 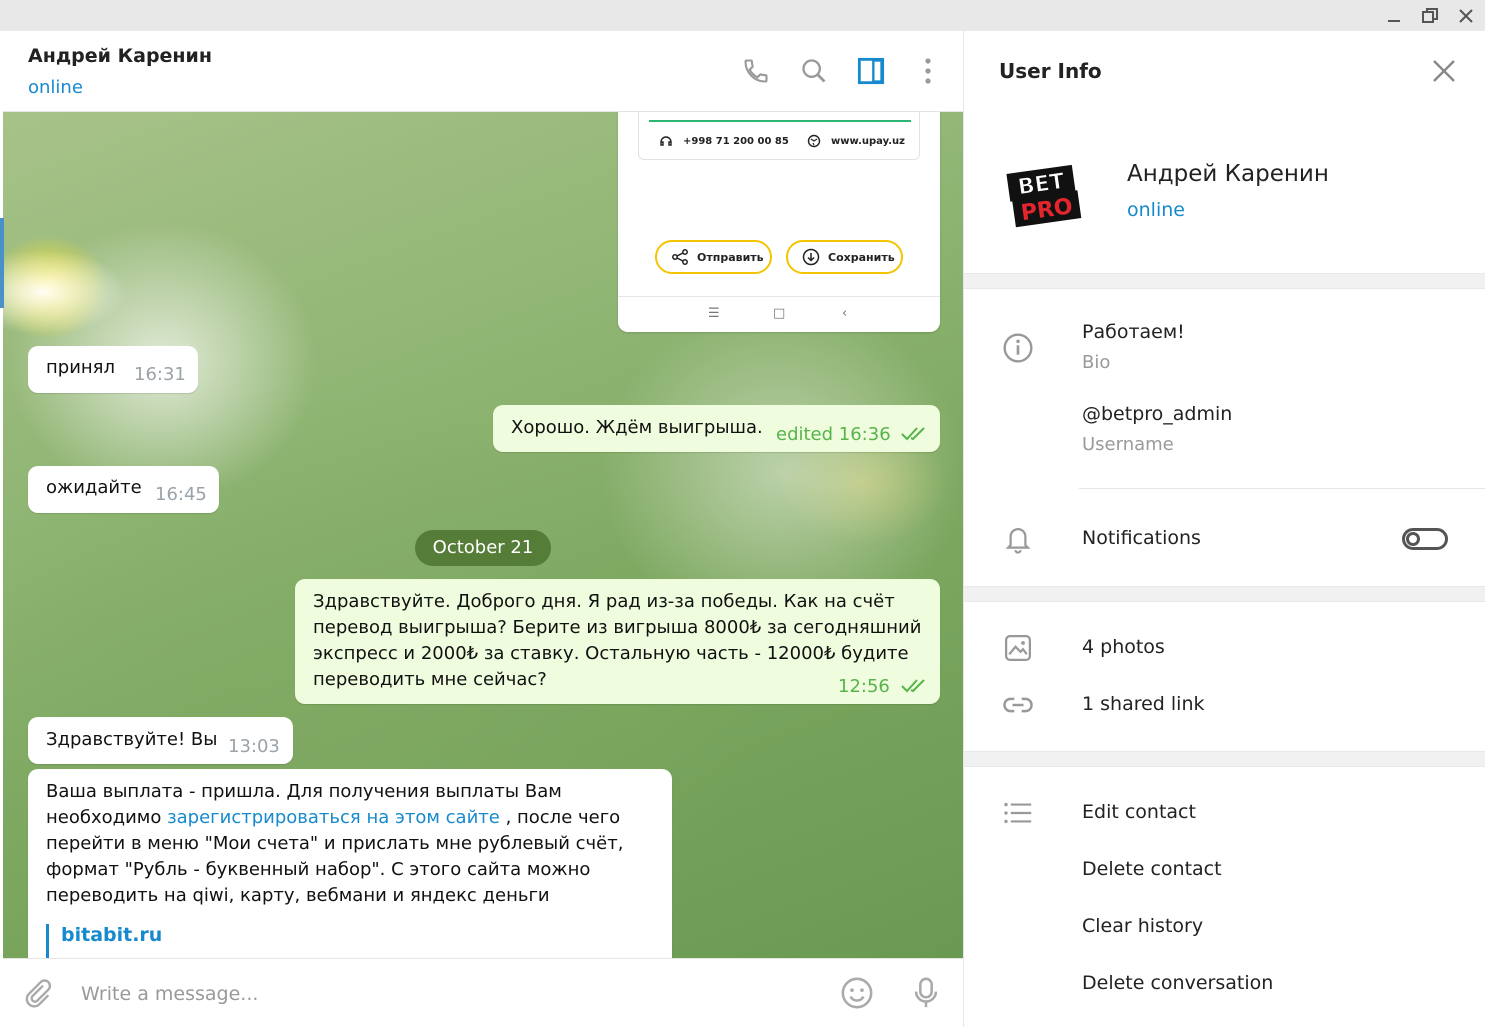 What do you see at coordinates (814, 141) in the screenshot?
I see `globe-icon` at bounding box center [814, 141].